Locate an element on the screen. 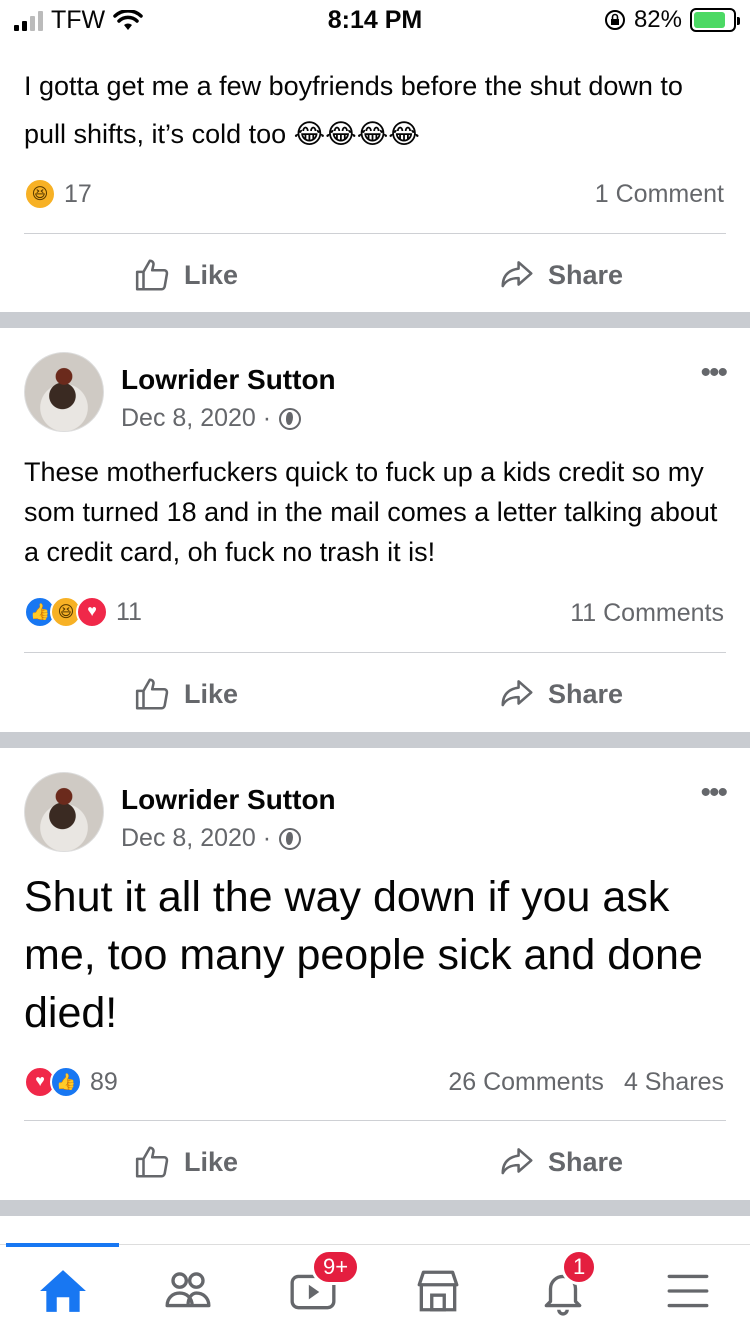 The image size is (750, 1334). reaction-count: 11 is located at coordinates (129, 611).